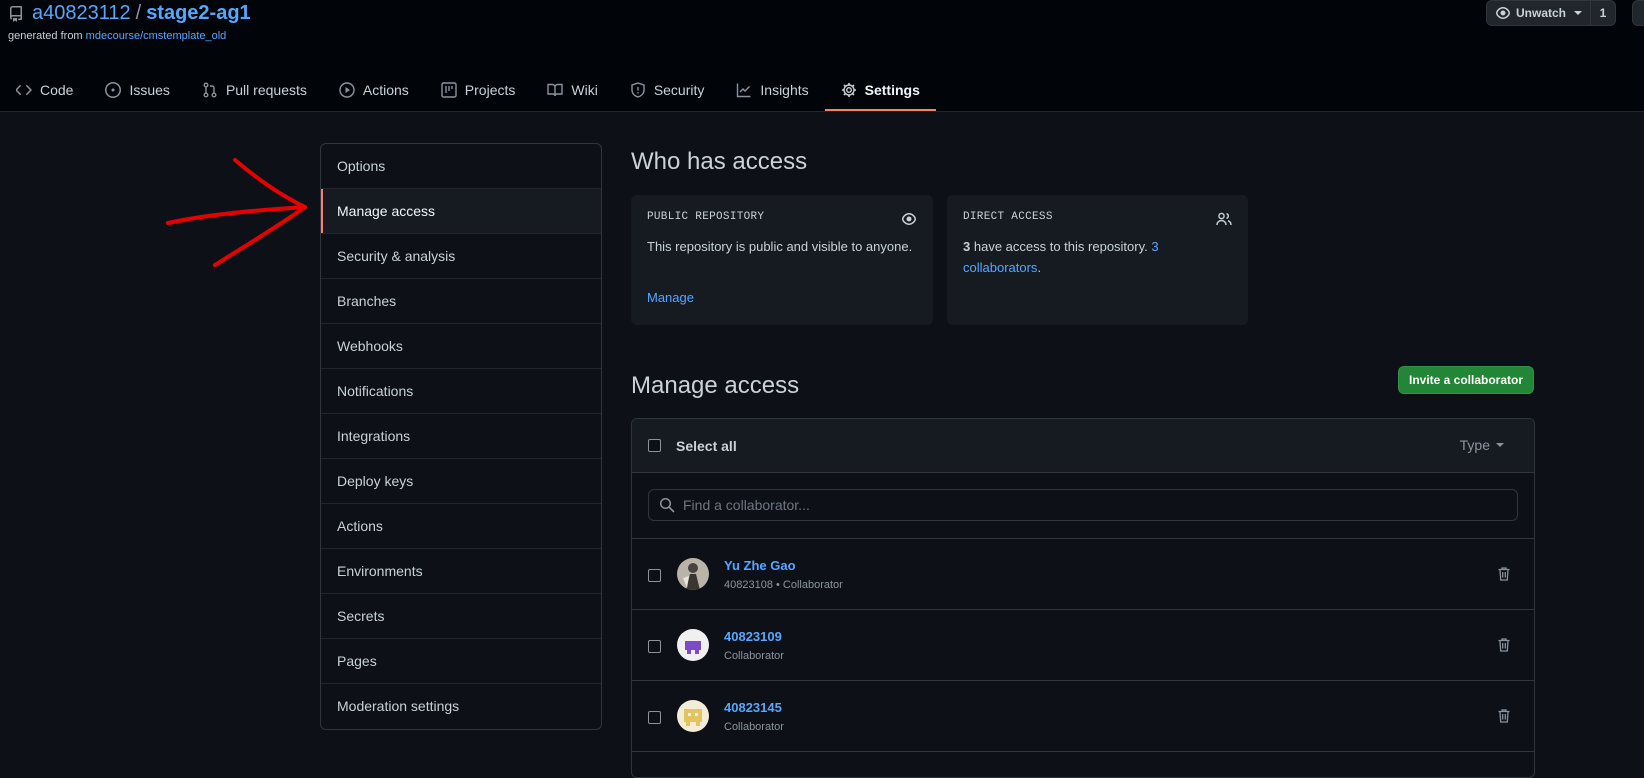 Image resolution: width=1644 pixels, height=778 pixels. I want to click on tab-code: Code, so click(44, 90).